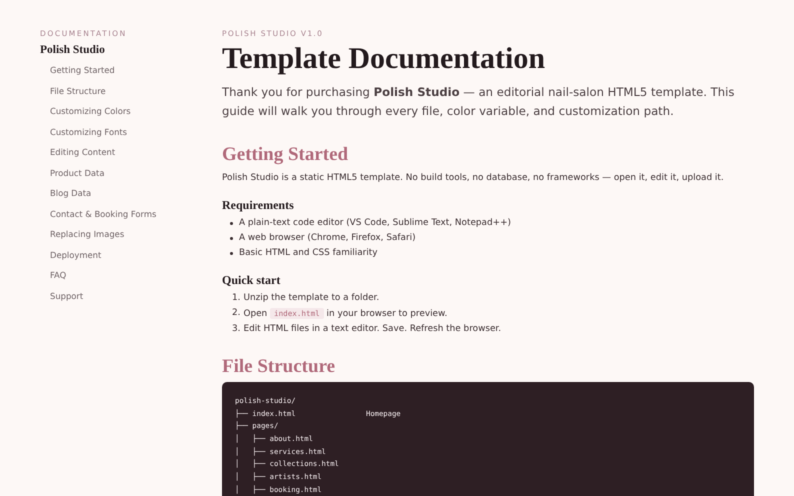  I want to click on sidebar-link: Contact & Booking Forms, so click(103, 216).